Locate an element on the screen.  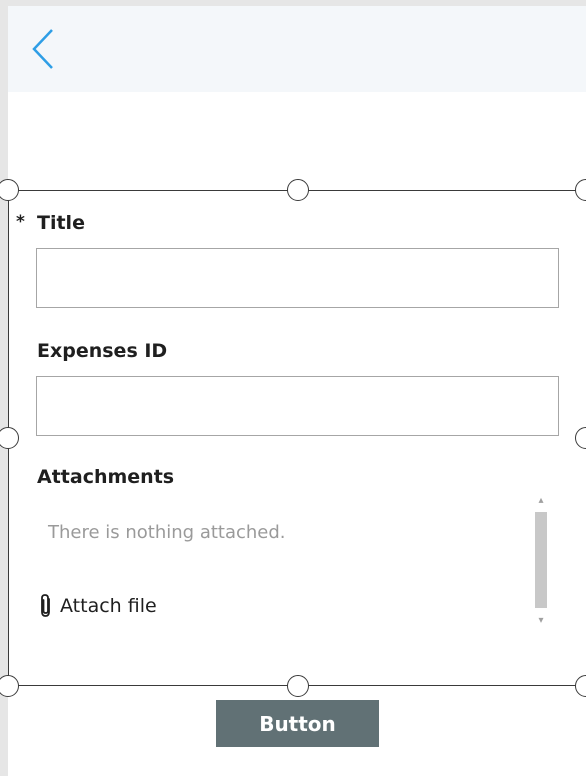
expenses-id-label: Expenses ID is located at coordinates (102, 351).